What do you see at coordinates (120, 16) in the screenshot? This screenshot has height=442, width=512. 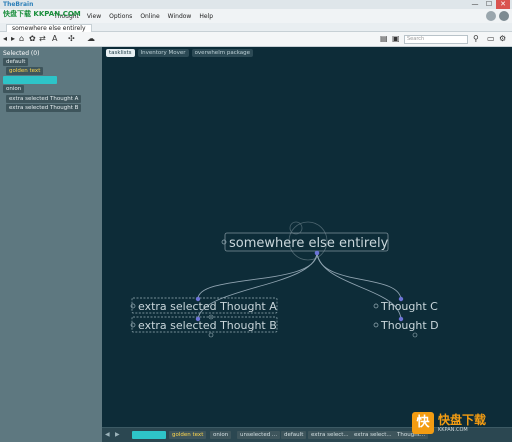 I see `menu-options: Options` at bounding box center [120, 16].